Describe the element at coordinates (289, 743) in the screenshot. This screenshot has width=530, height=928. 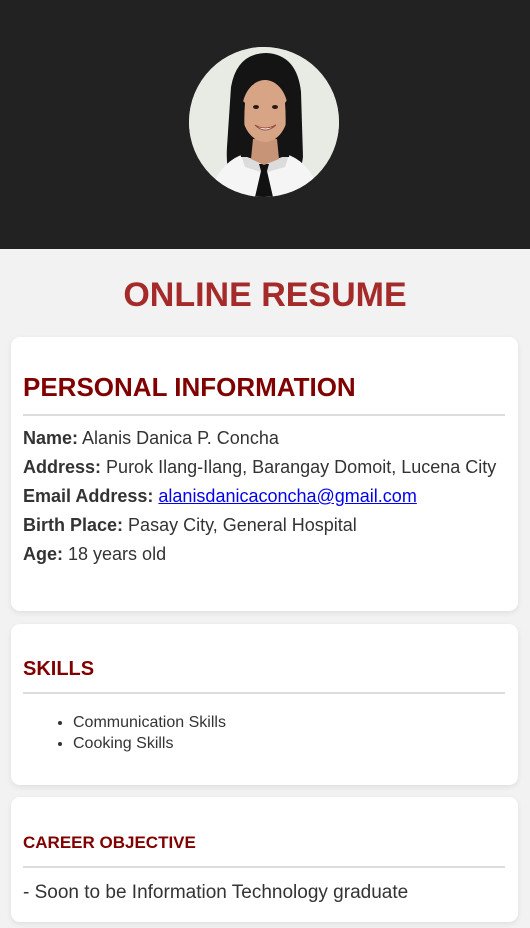
I see `list-item: Cooking Skills` at that location.